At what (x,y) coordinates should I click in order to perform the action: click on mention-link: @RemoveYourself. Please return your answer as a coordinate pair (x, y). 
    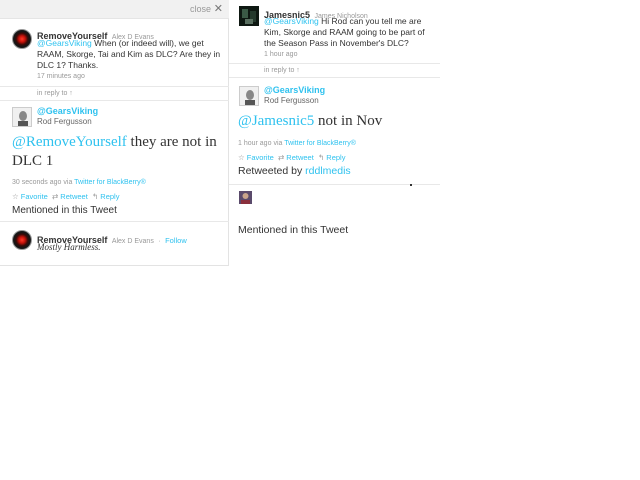
    Looking at the image, I should click on (69, 142).